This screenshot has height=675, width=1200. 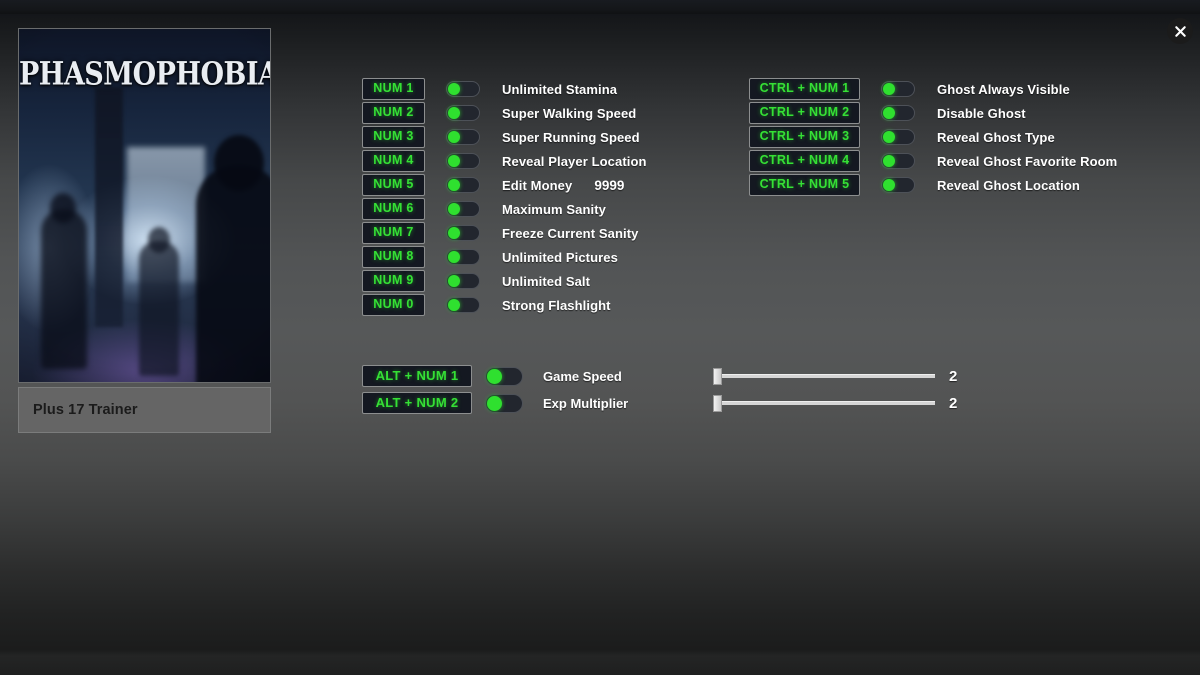 I want to click on slider-game-speed, so click(x=824, y=376).